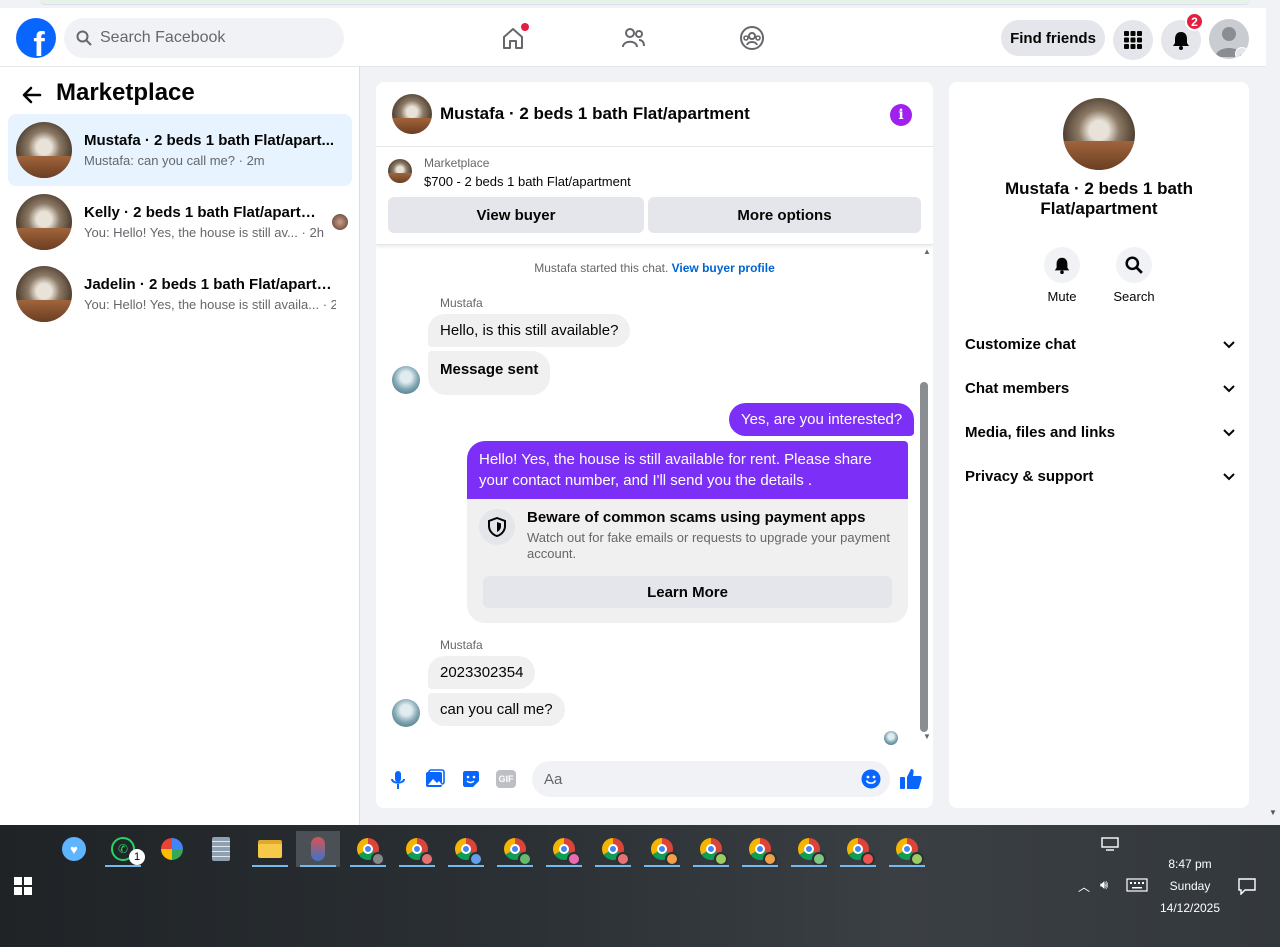 The image size is (1280, 947). I want to click on menu-grid-button, so click(1133, 40).